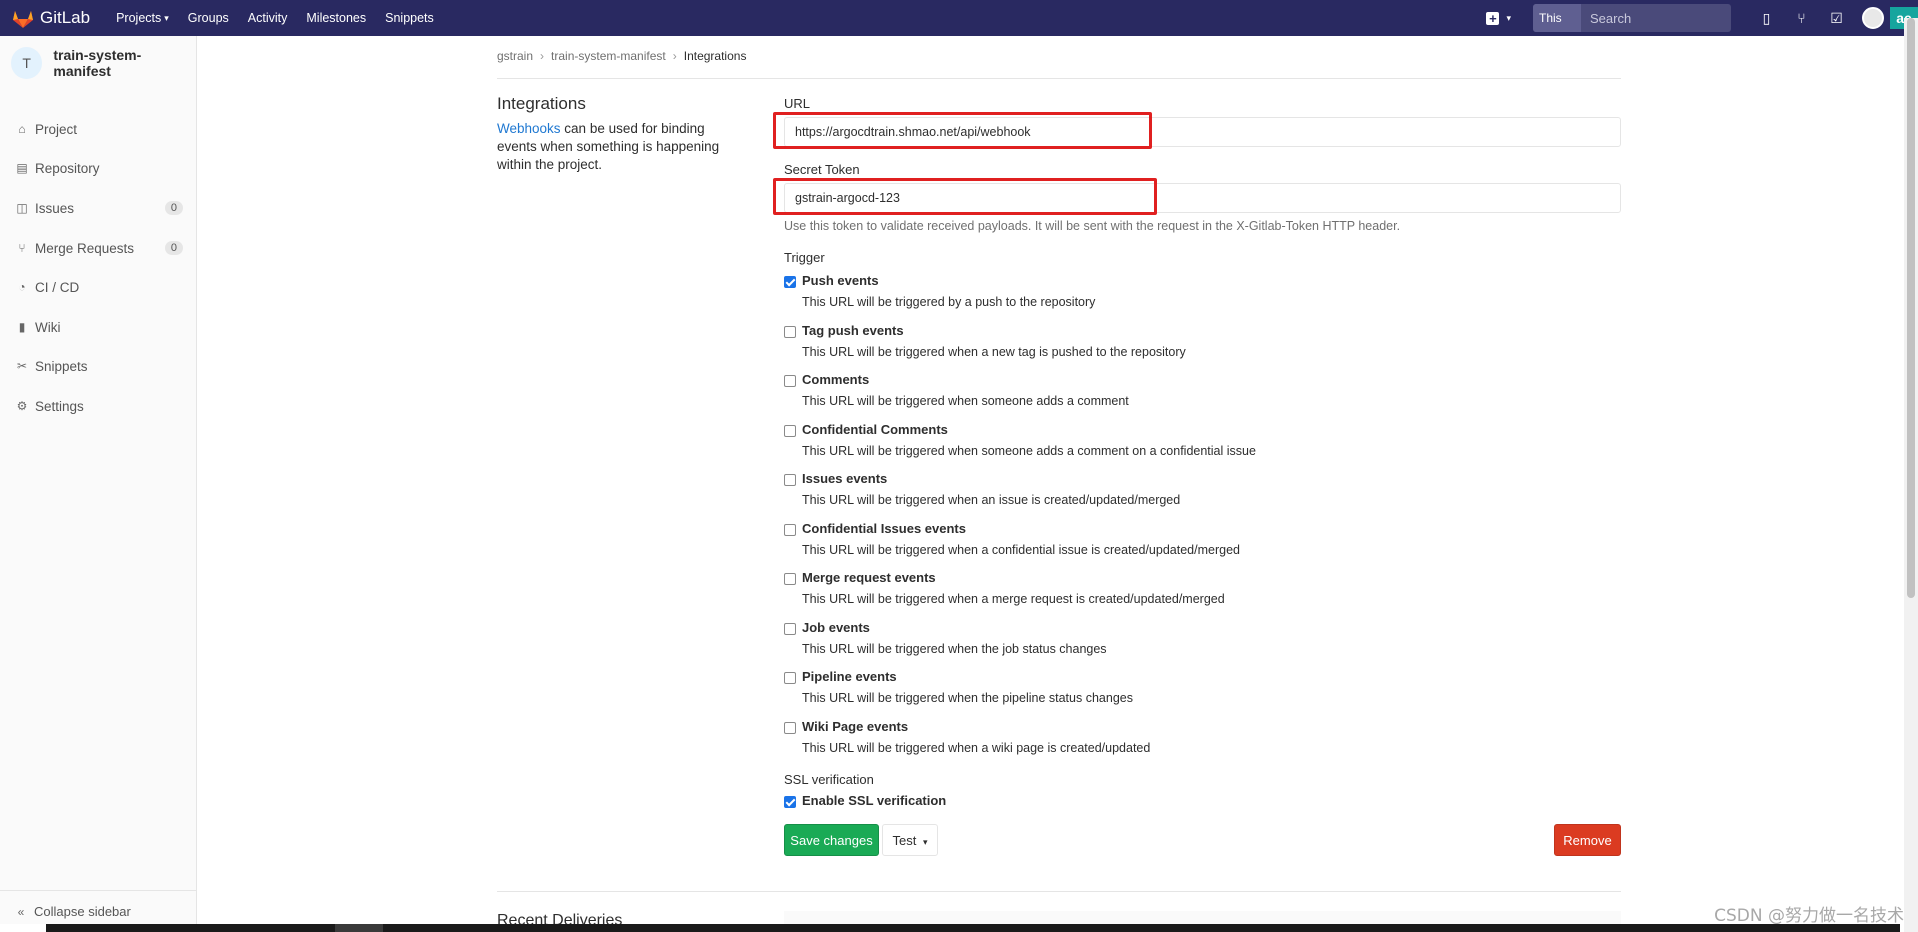  What do you see at coordinates (268, 18) in the screenshot?
I see `nav-activity: Activity` at bounding box center [268, 18].